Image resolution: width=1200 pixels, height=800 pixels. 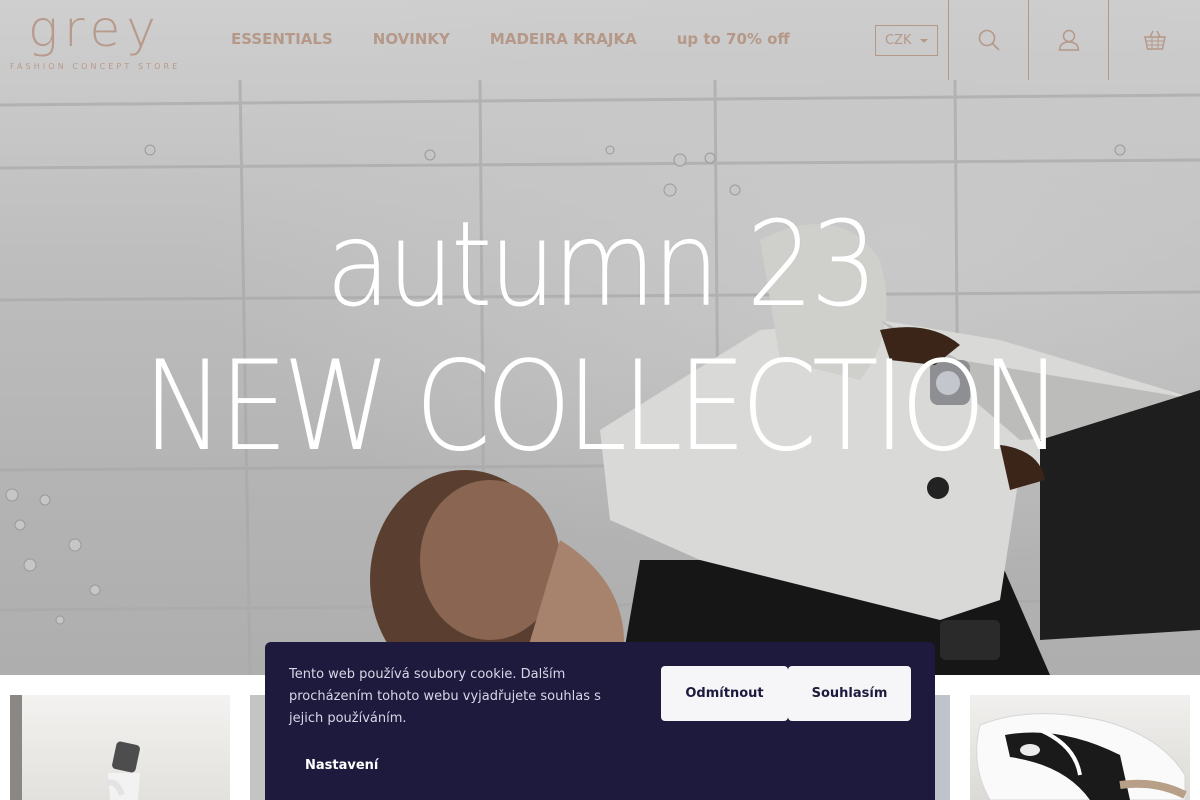 I want to click on caret-down-icon, so click(x=923, y=40).